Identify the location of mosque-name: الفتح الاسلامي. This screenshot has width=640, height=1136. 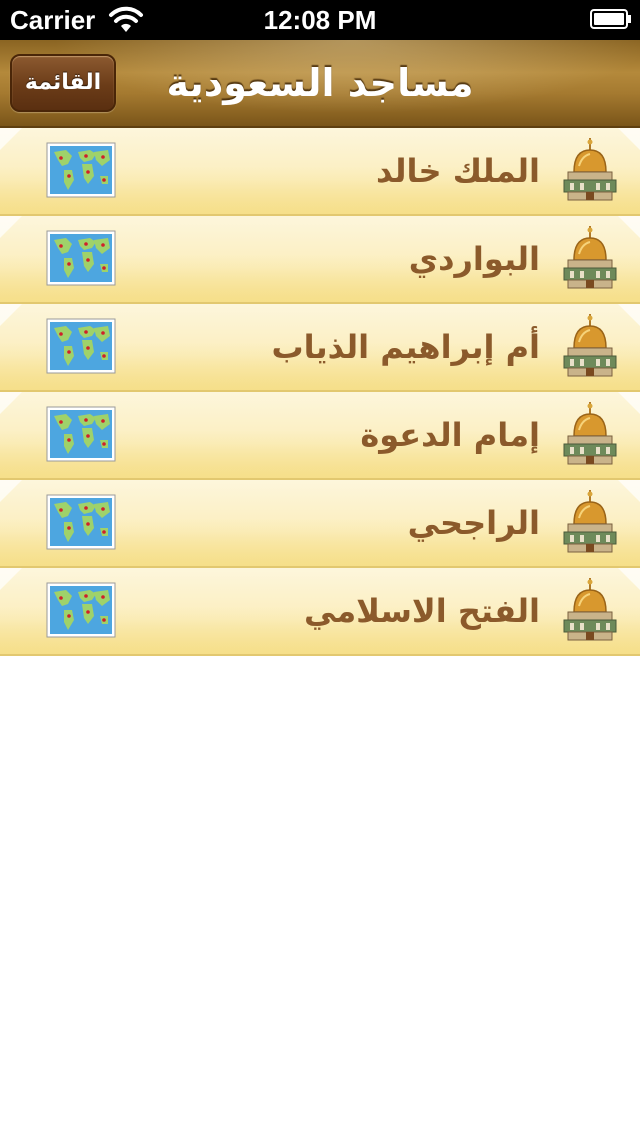
(421, 611).